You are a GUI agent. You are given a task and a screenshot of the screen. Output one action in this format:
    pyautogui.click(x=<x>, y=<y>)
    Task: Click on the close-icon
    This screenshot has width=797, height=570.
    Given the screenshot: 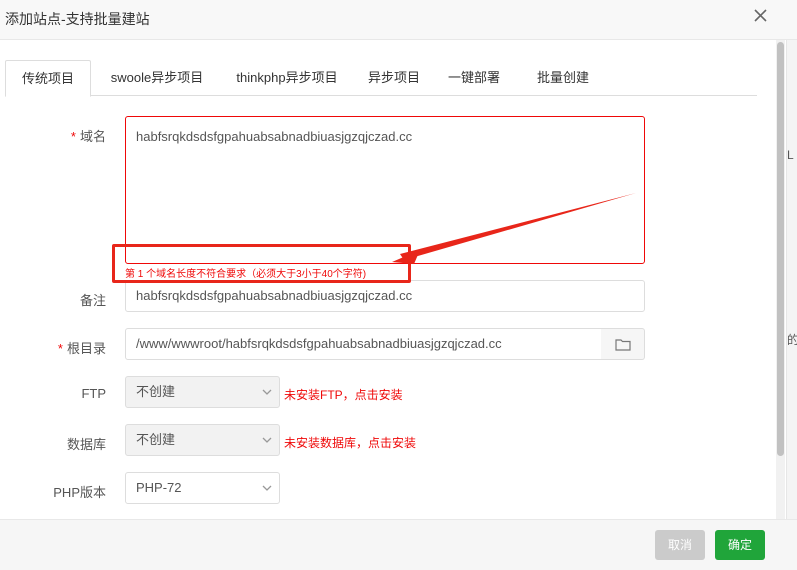 What is the action you would take?
    pyautogui.click(x=761, y=16)
    